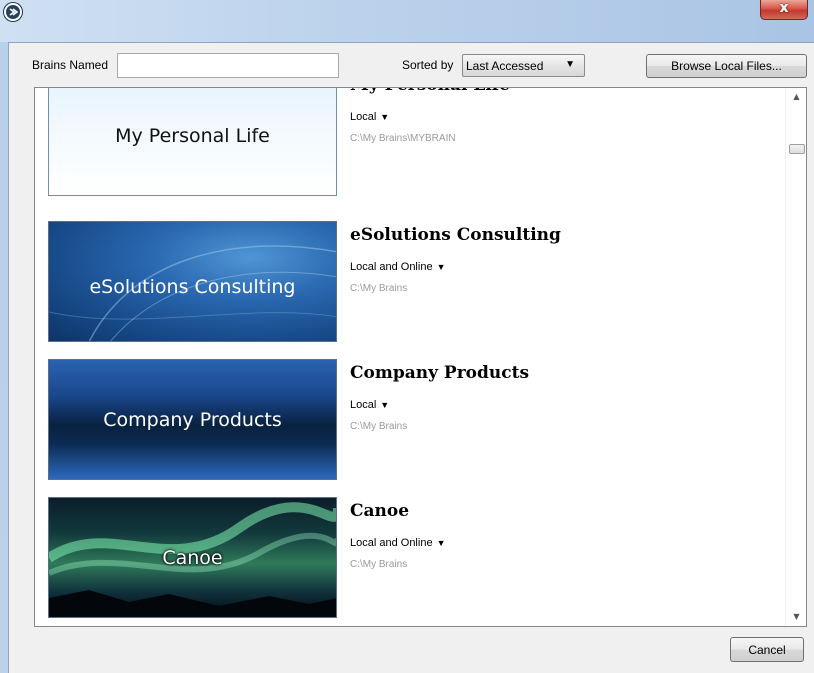 This screenshot has height=673, width=814. I want to click on brain-title: My Personal Life, so click(430, 91).